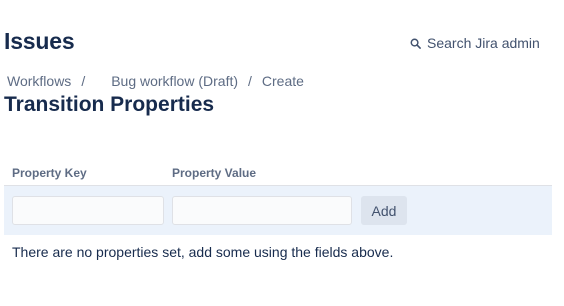  I want to click on add-property-button: Add, so click(384, 210).